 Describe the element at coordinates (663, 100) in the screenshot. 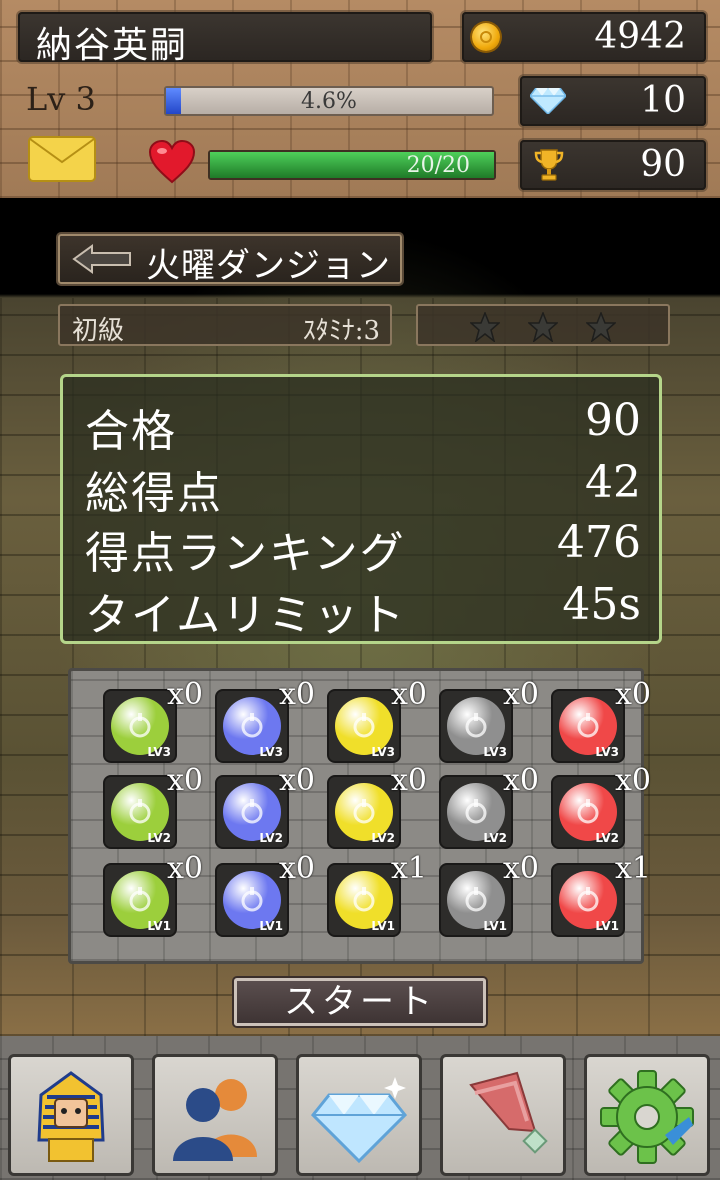

I see `diamond-value: 10` at that location.